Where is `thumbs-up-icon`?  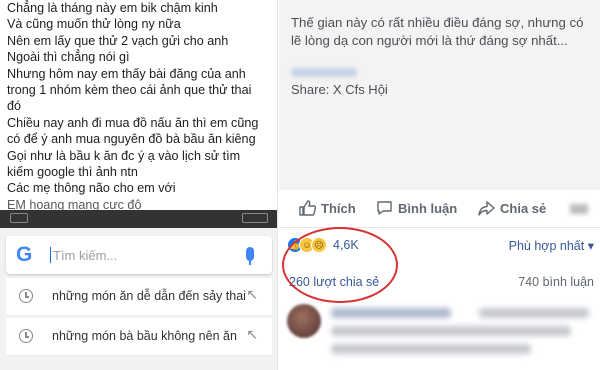 thumbs-up-icon is located at coordinates (307, 208).